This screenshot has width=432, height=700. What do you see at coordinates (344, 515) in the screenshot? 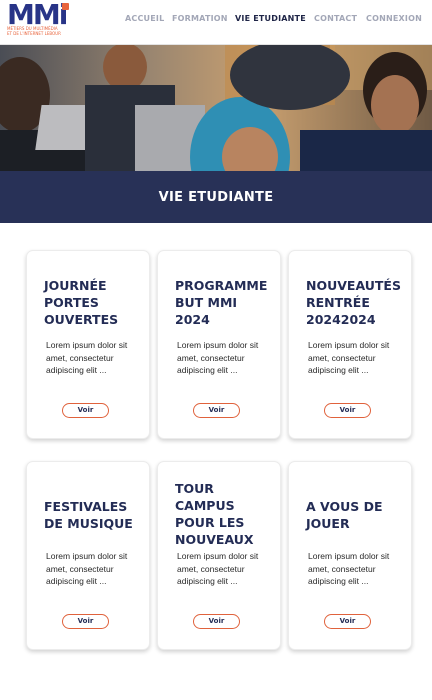
I see `card-title: A VOUS DE JOUER` at bounding box center [344, 515].